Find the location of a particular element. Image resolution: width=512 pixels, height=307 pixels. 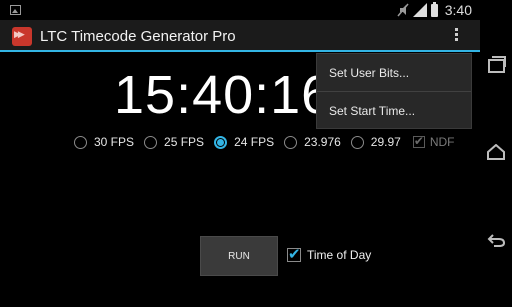

fps-label: 24 FPS is located at coordinates (254, 142).